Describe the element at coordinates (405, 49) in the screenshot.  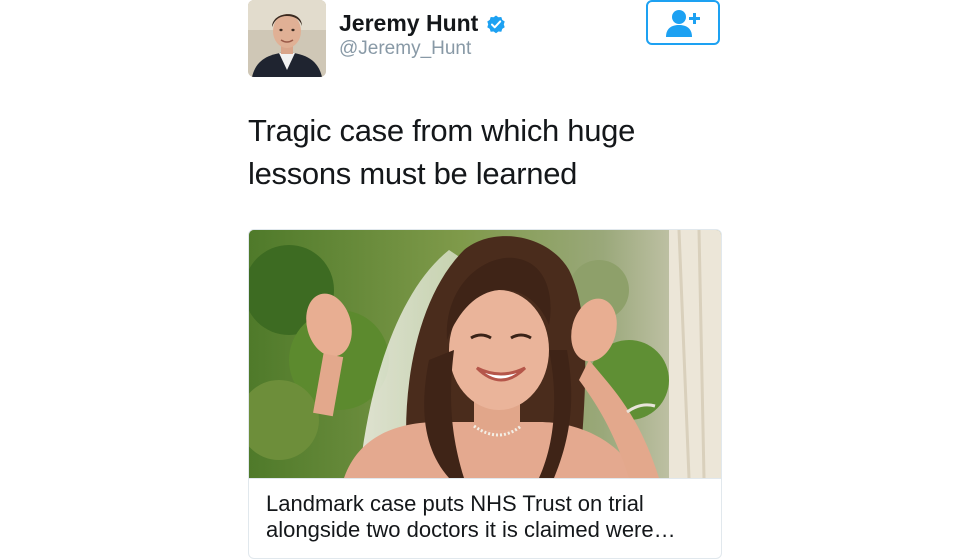
I see `author-handle: @Jeremy_Hunt` at that location.